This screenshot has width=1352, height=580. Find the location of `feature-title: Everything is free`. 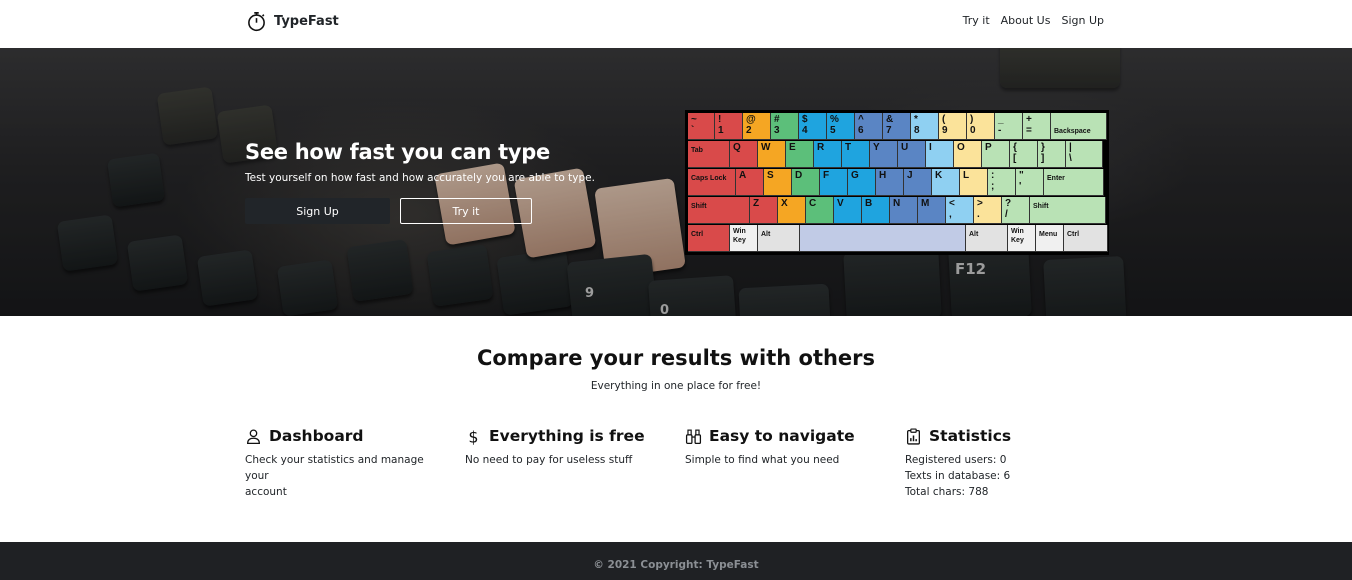

feature-title: Everything is free is located at coordinates (567, 436).